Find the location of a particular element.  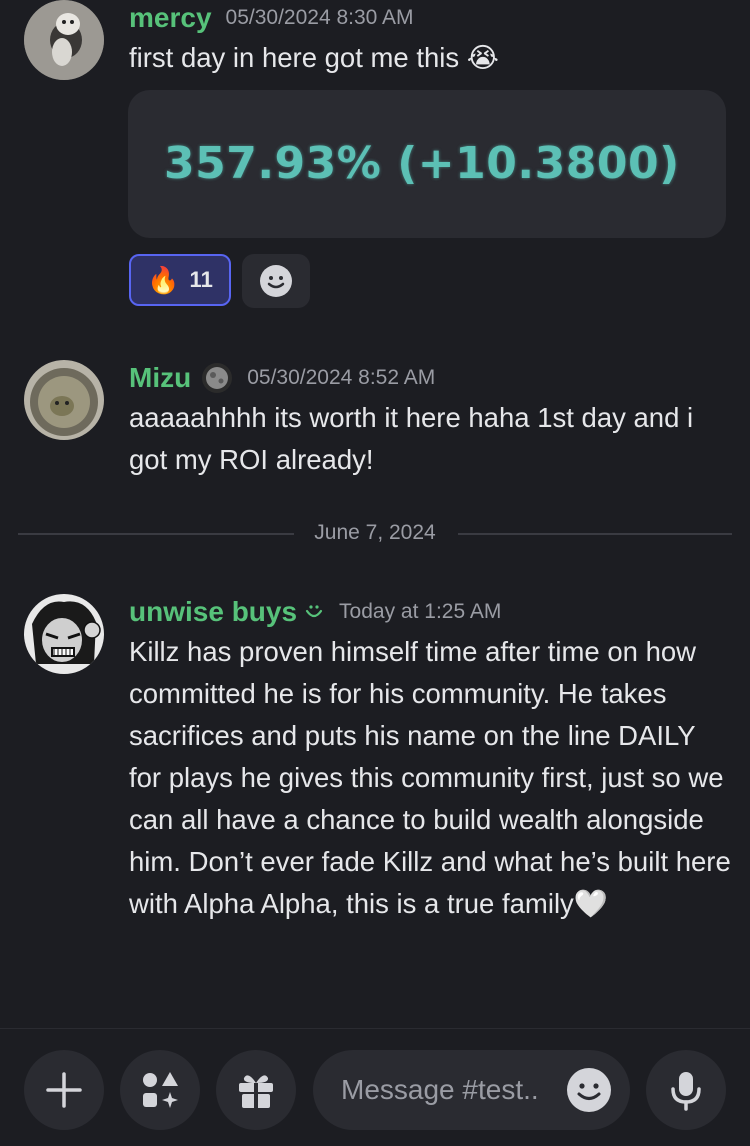

message-input: Message #test.. is located at coordinates (471, 1090).